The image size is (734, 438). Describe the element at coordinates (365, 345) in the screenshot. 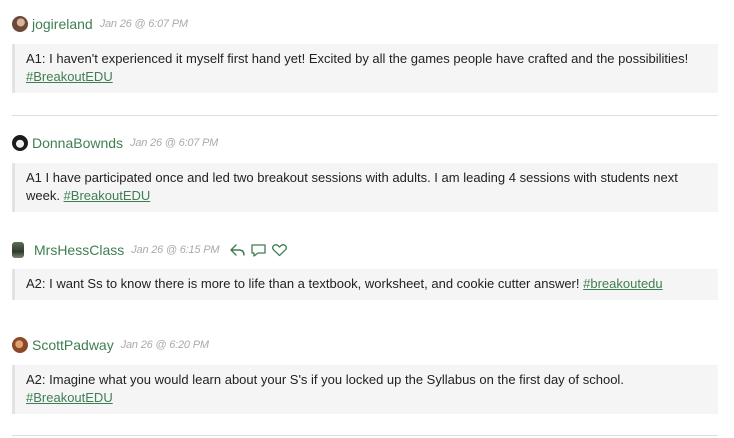

I see `post-header: ScottPadway Jan 26 @ 6:20 PM` at that location.